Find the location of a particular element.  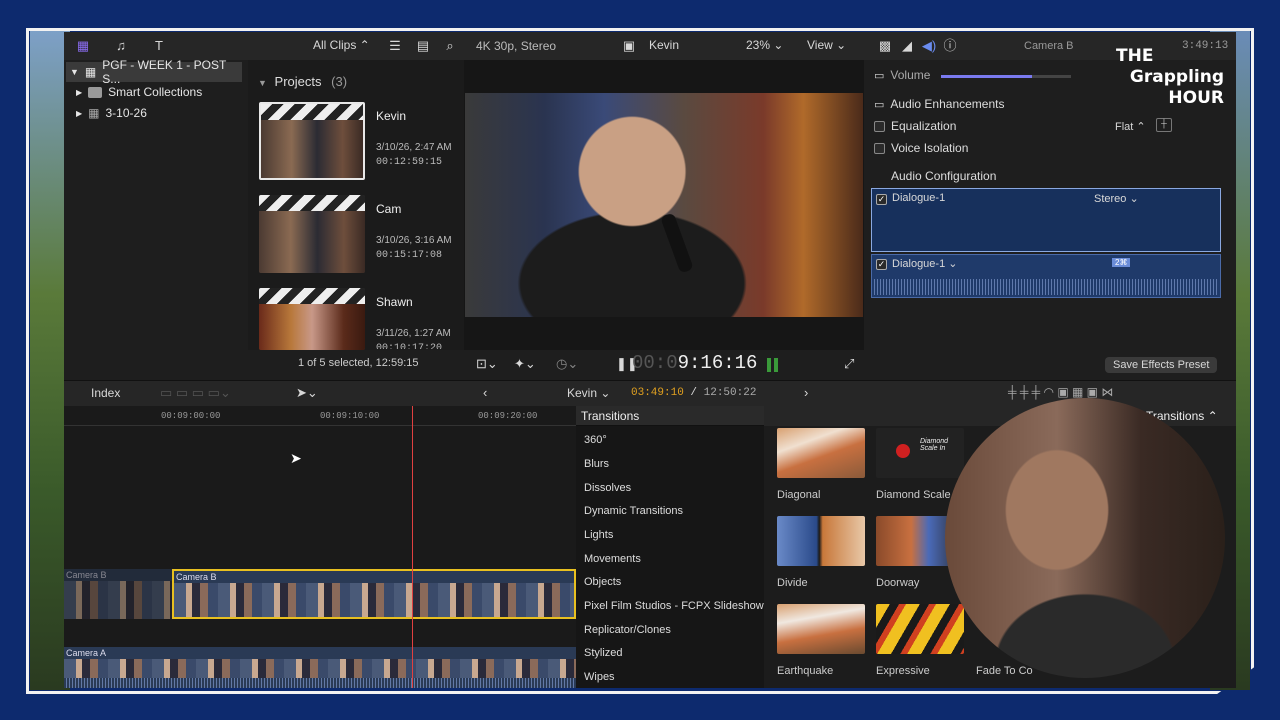

projects-header: ▼ Projects (3) is located at coordinates (302, 81).